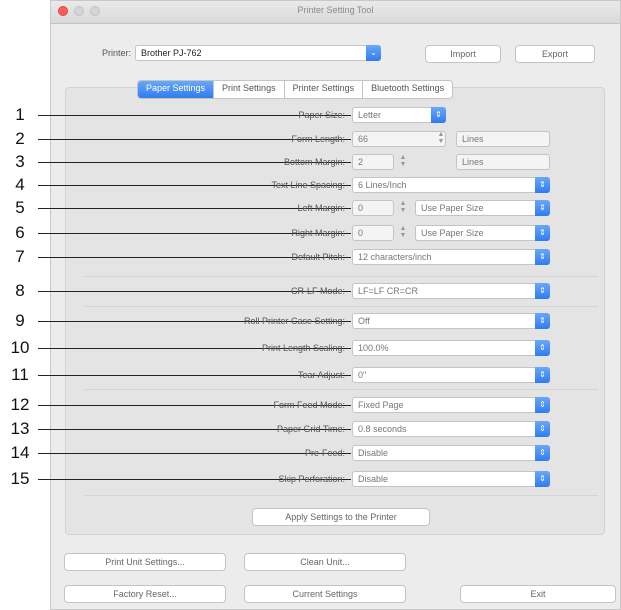 The height and width of the screenshot is (610, 621). Describe the element at coordinates (451, 479) in the screenshot. I see `skip-perforation-select: Disable ⇕` at that location.